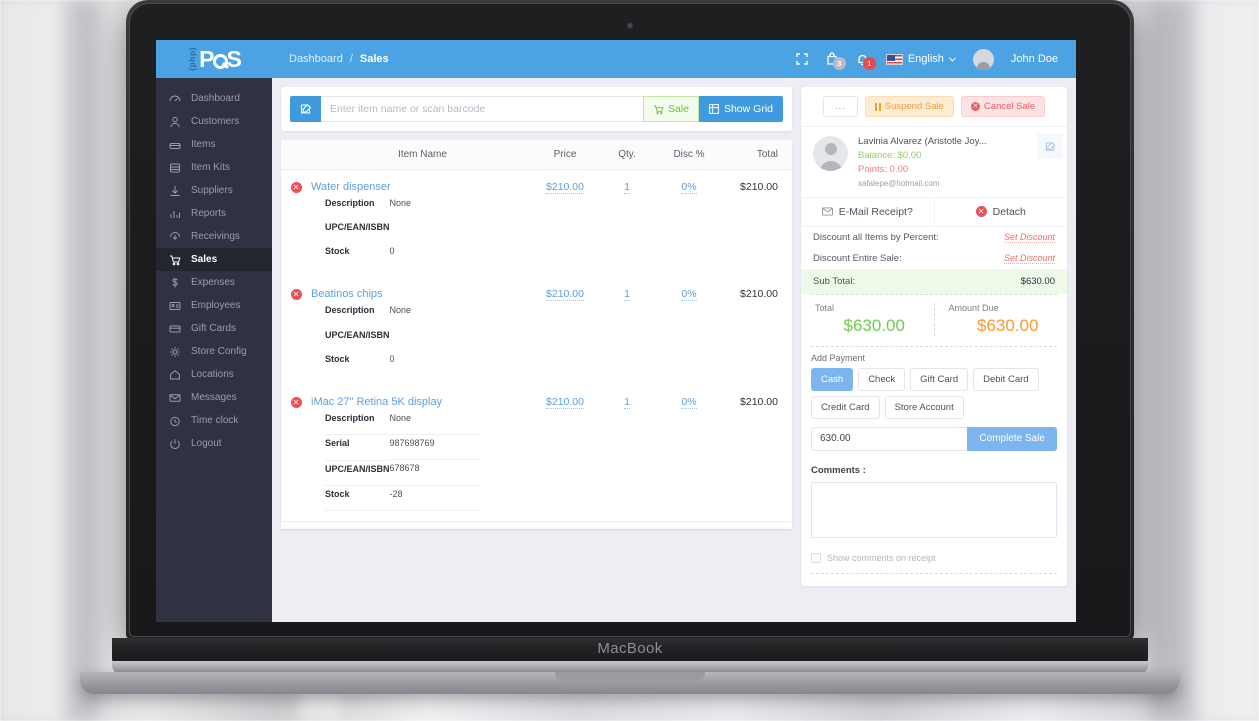  I want to click on th-total: Total, so click(756, 155).